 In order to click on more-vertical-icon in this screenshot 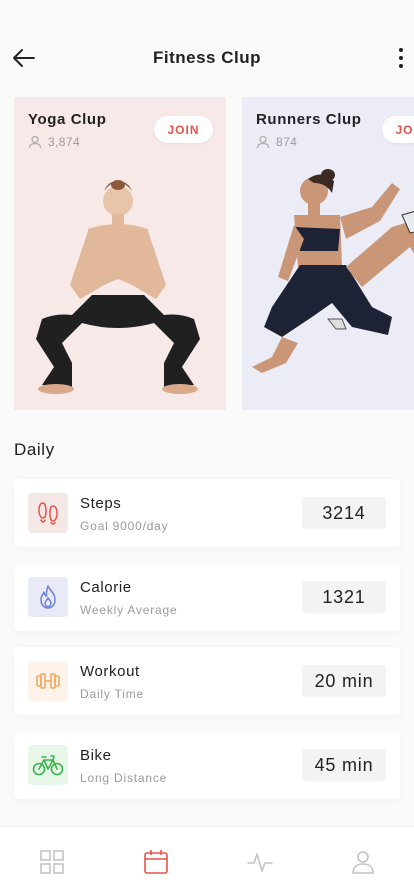, I will do `click(401, 58)`.